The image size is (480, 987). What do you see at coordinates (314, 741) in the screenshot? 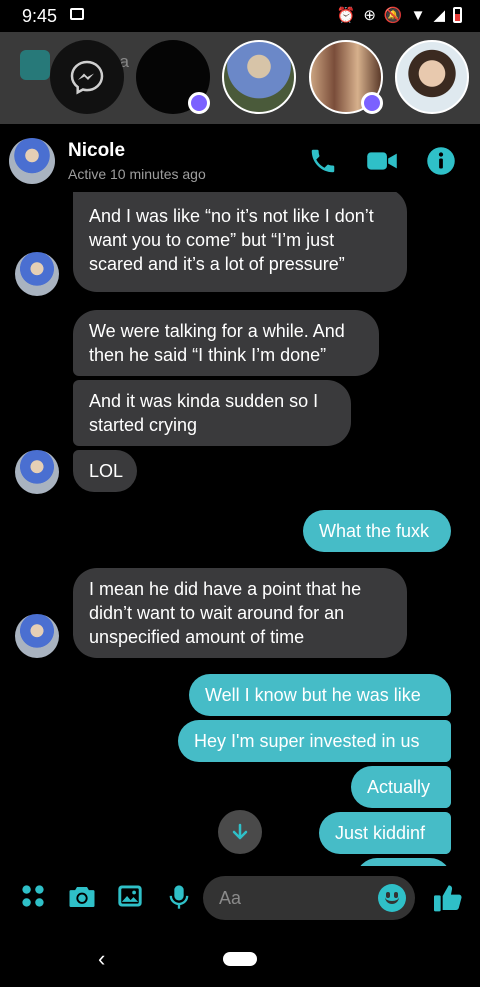
I see `message-bubble-outgoing: Hey I'm super invested in us` at bounding box center [314, 741].